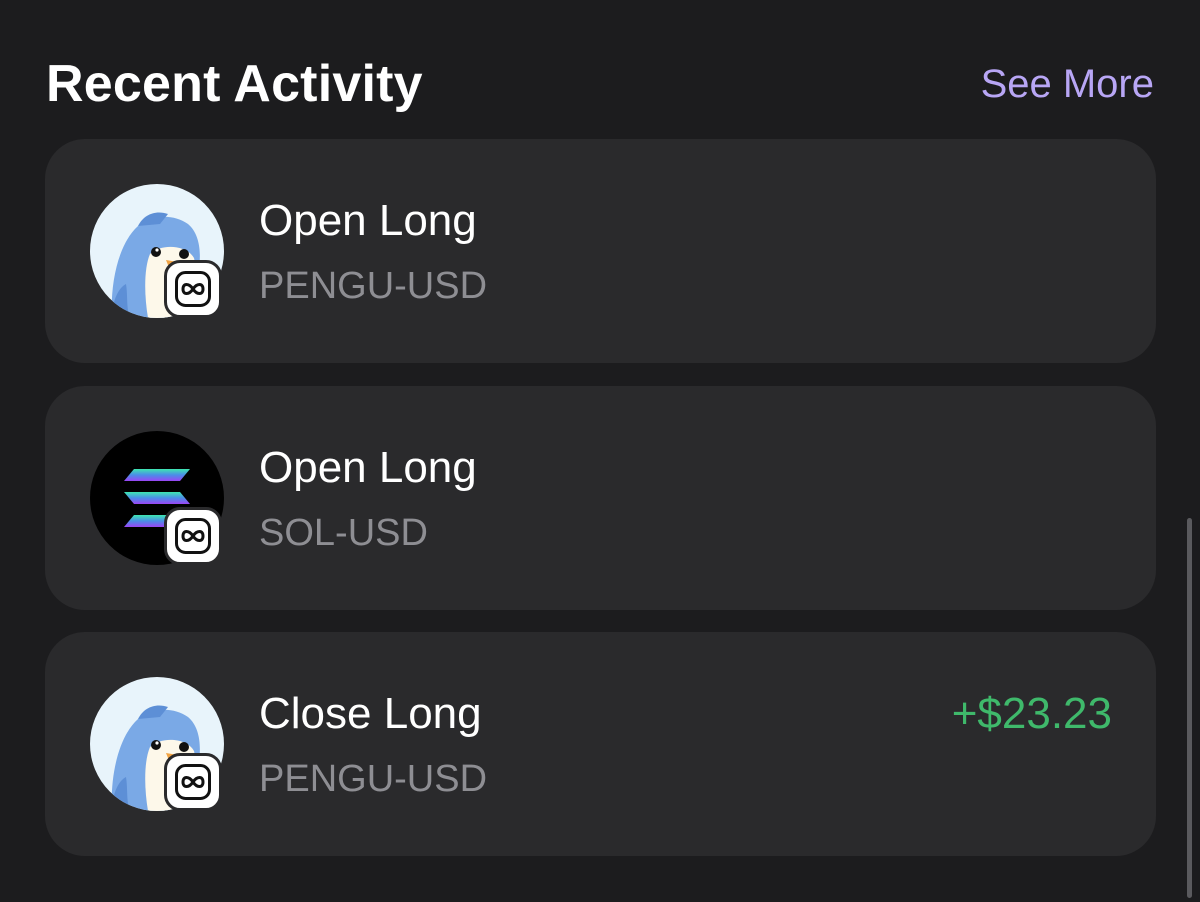  Describe the element at coordinates (1189, 708) in the screenshot. I see `scrollbar` at that location.